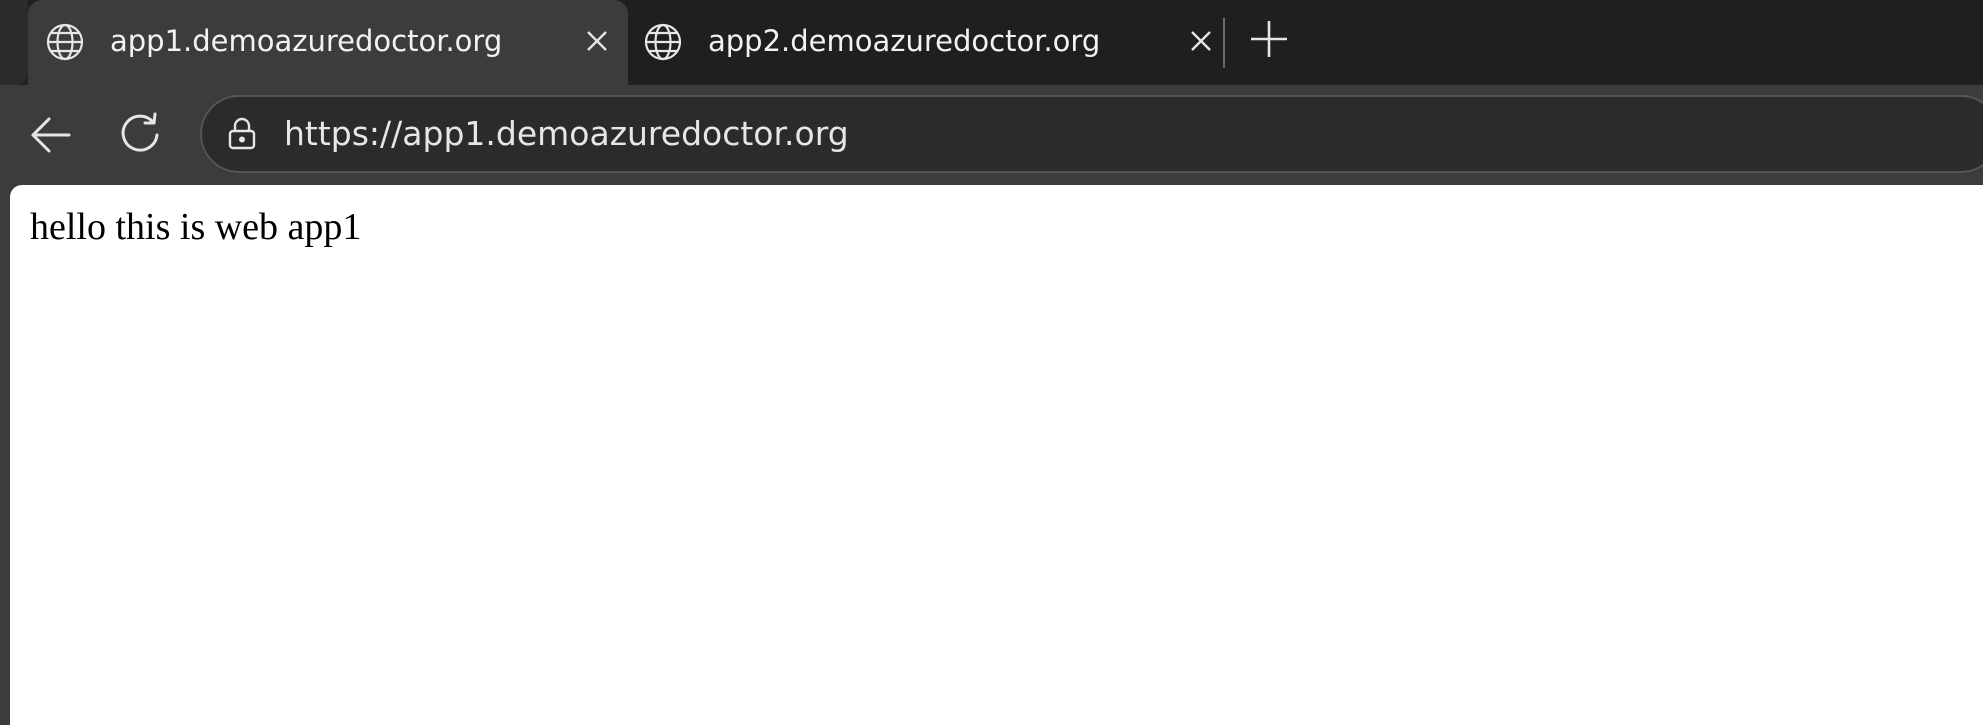 Image resolution: width=1983 pixels, height=725 pixels. Describe the element at coordinates (904, 41) in the screenshot. I see `tab-title: app2.demoazuredoctor.org` at that location.